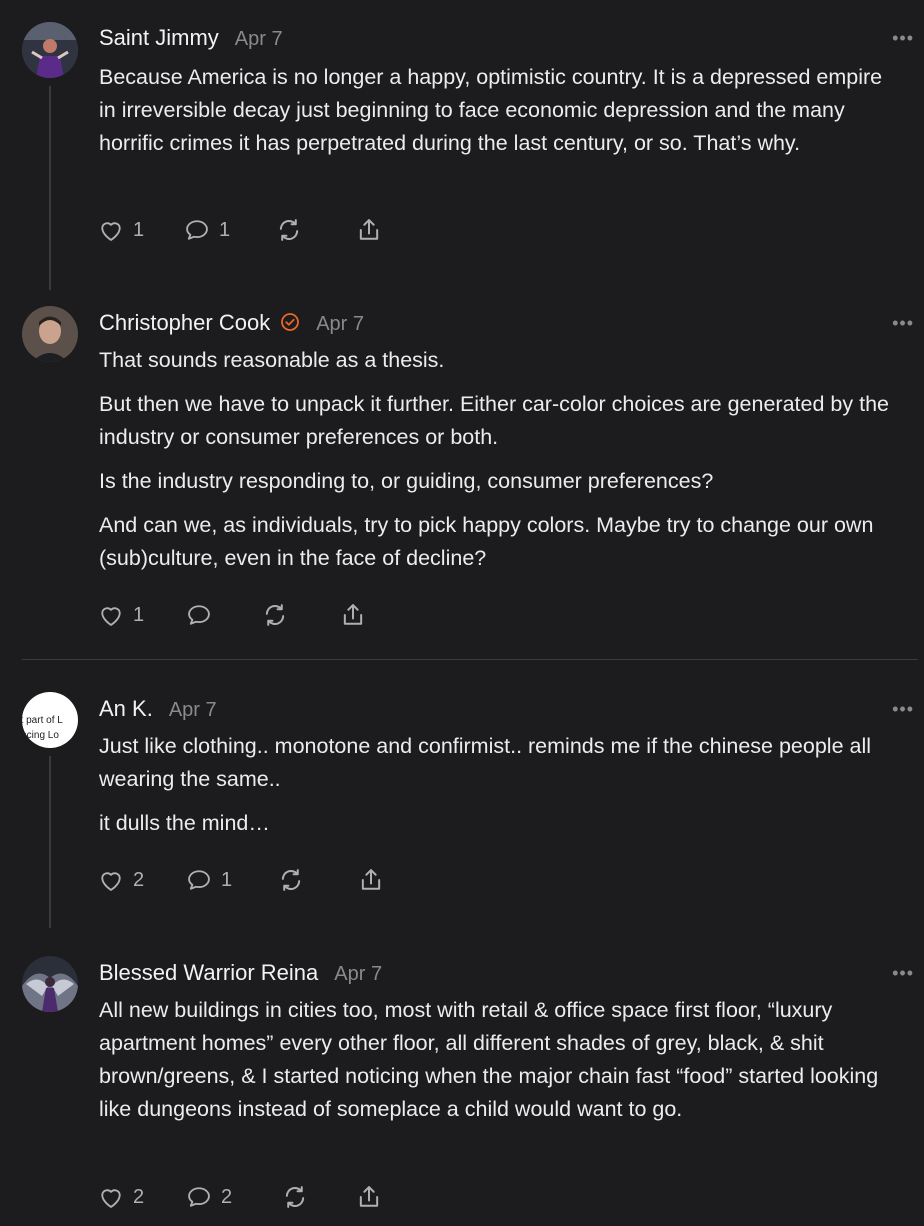 Image resolution: width=924 pixels, height=1226 pixels. Describe the element at coordinates (227, 1196) in the screenshot. I see `reply-count: 2` at that location.